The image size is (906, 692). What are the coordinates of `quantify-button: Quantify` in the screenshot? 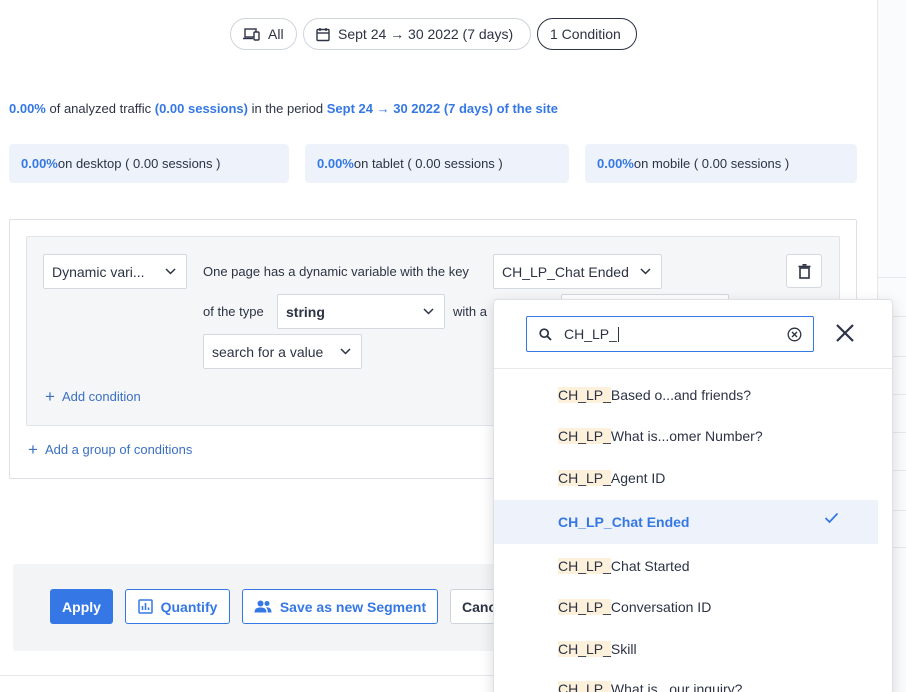 It's located at (177, 606).